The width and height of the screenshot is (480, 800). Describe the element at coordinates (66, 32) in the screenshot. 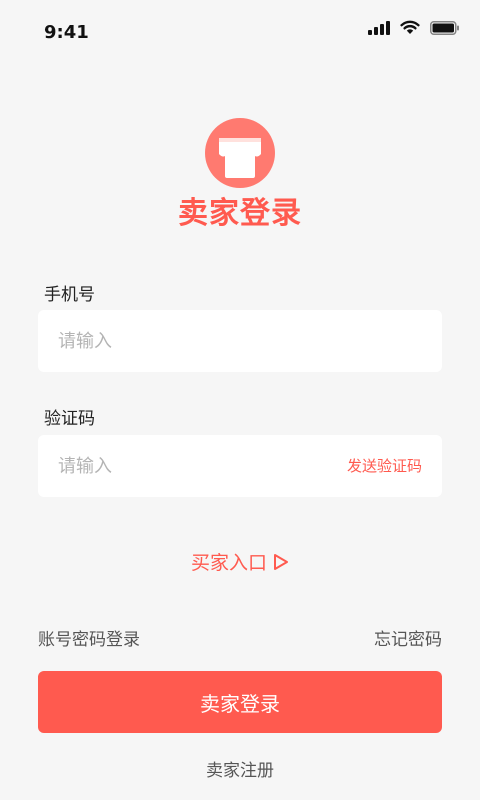

I see `status-time: 9:41` at that location.